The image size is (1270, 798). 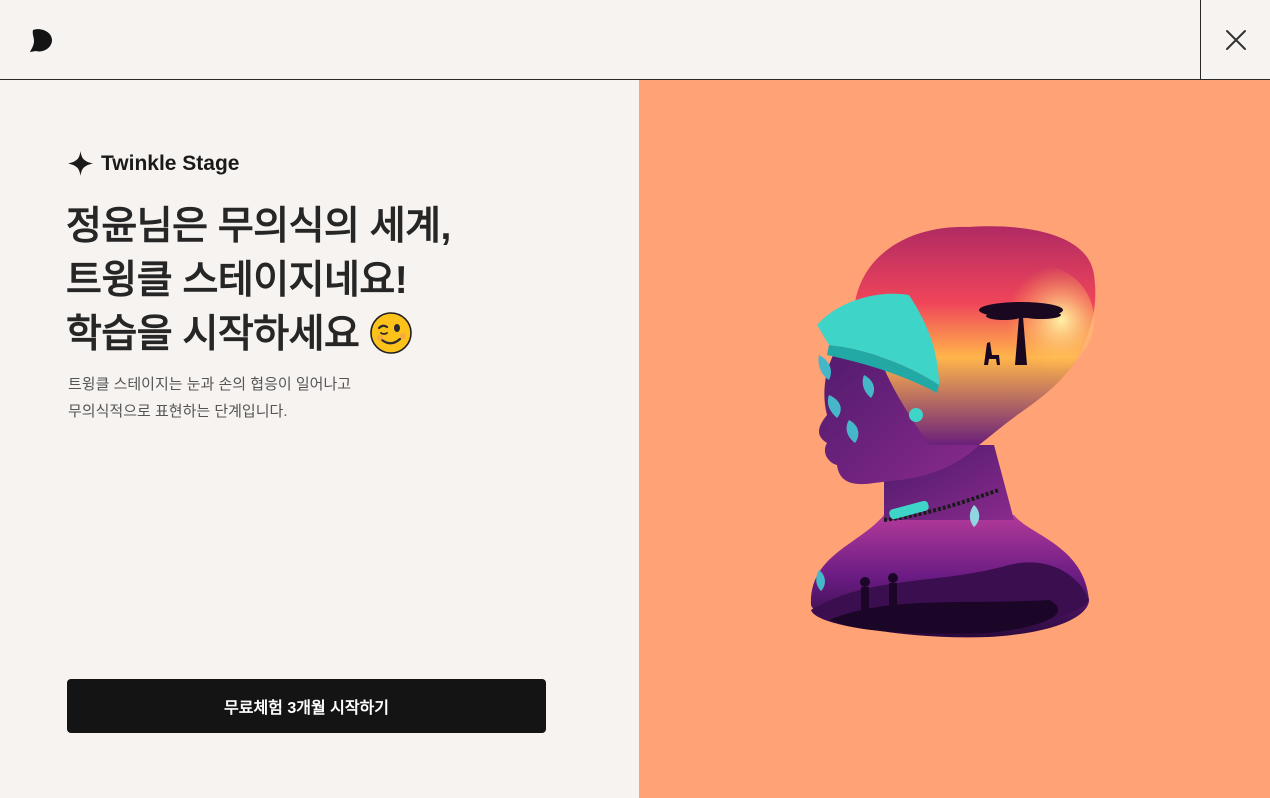 What do you see at coordinates (210, 384) in the screenshot?
I see `description-line-1: 트윙클 스테이지는 눈과 손의 협응이 일어나고` at bounding box center [210, 384].